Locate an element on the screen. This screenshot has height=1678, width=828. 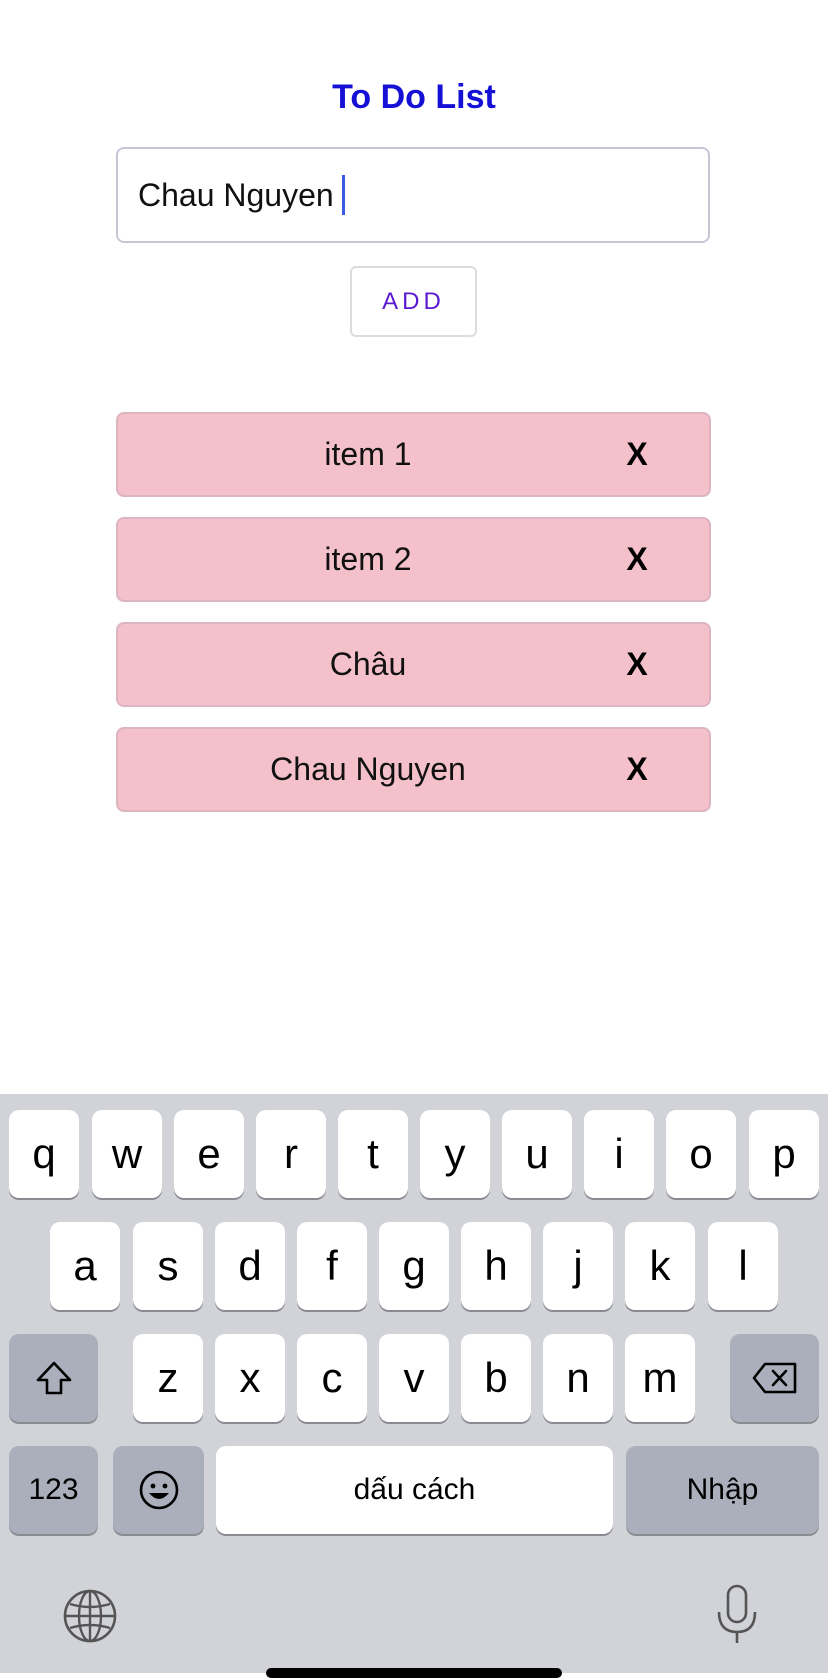
key-t: t is located at coordinates (373, 1154).